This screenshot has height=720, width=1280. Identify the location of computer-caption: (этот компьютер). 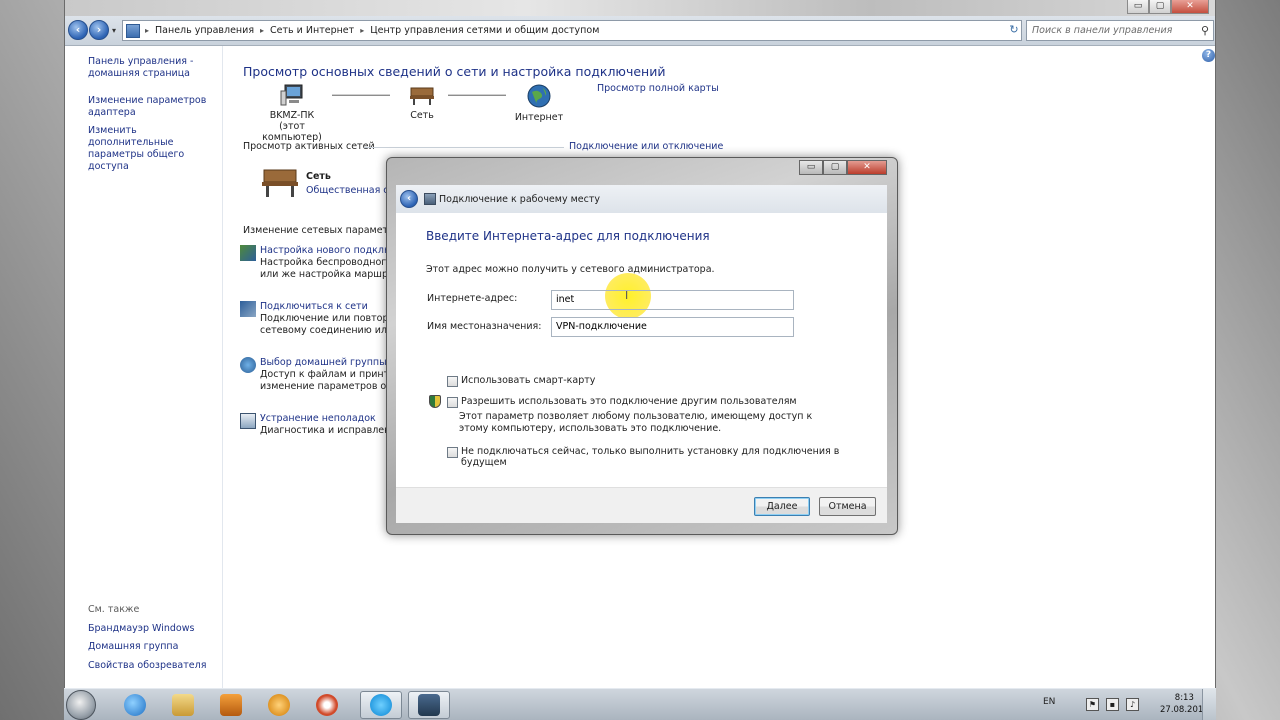
(292, 132).